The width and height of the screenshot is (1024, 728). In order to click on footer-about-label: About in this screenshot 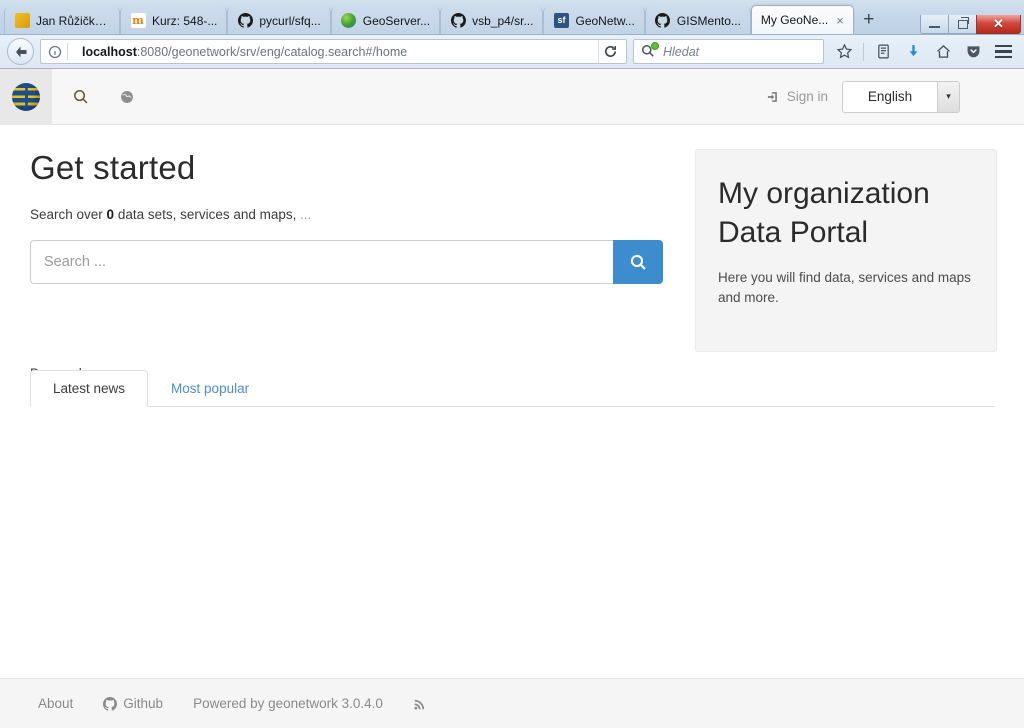, I will do `click(56, 703)`.